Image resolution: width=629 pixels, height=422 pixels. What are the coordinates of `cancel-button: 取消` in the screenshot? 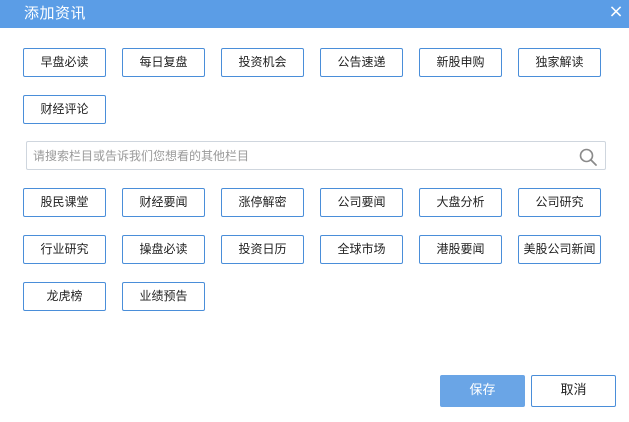 It's located at (573, 391).